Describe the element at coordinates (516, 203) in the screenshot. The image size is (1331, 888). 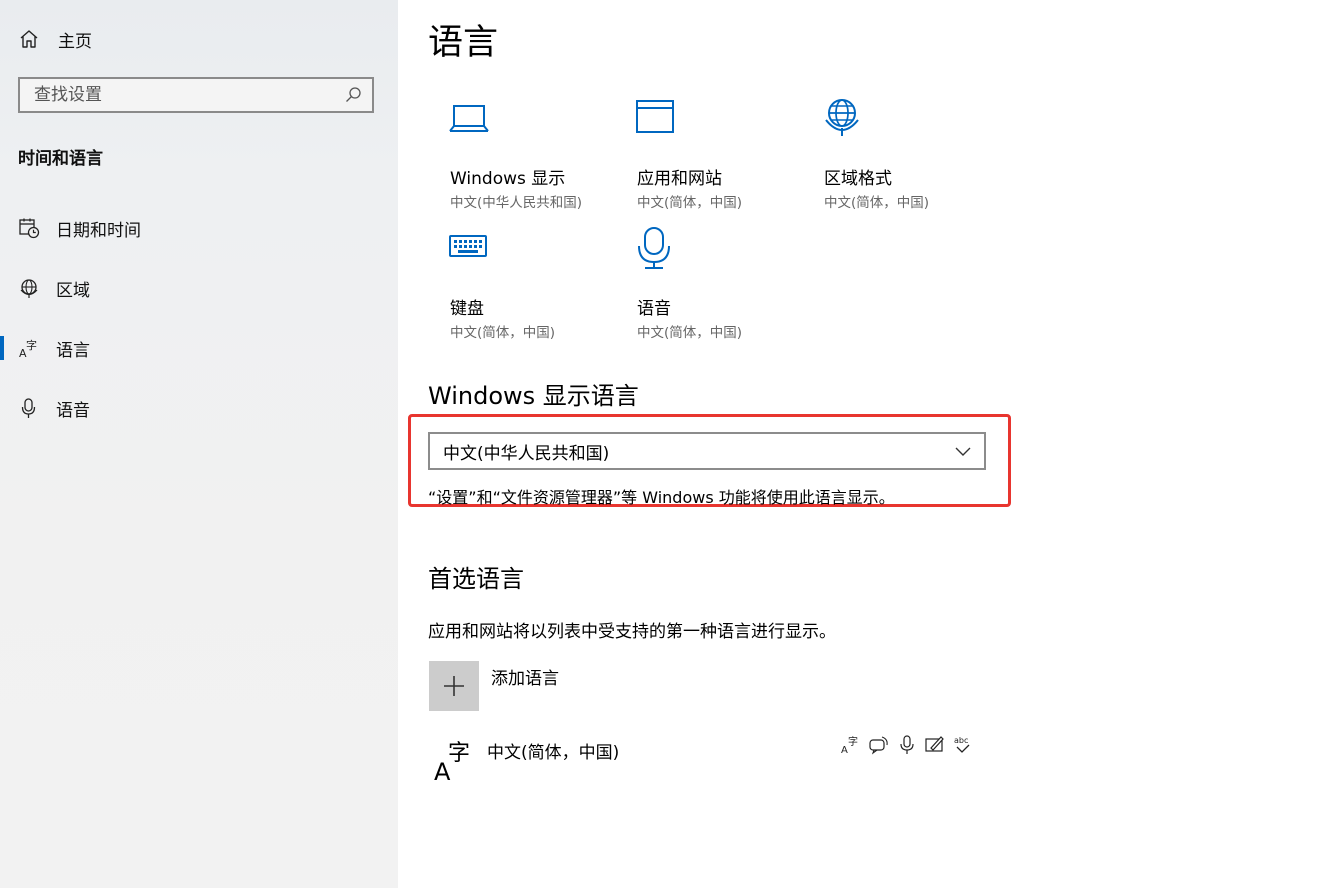
I see `tile-subtitle: 中文(中华人民共和国)` at that location.